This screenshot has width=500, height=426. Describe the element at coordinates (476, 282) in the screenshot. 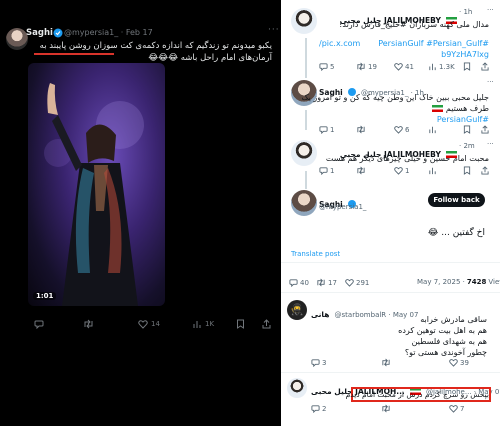

I see `views-total: 7428` at that location.